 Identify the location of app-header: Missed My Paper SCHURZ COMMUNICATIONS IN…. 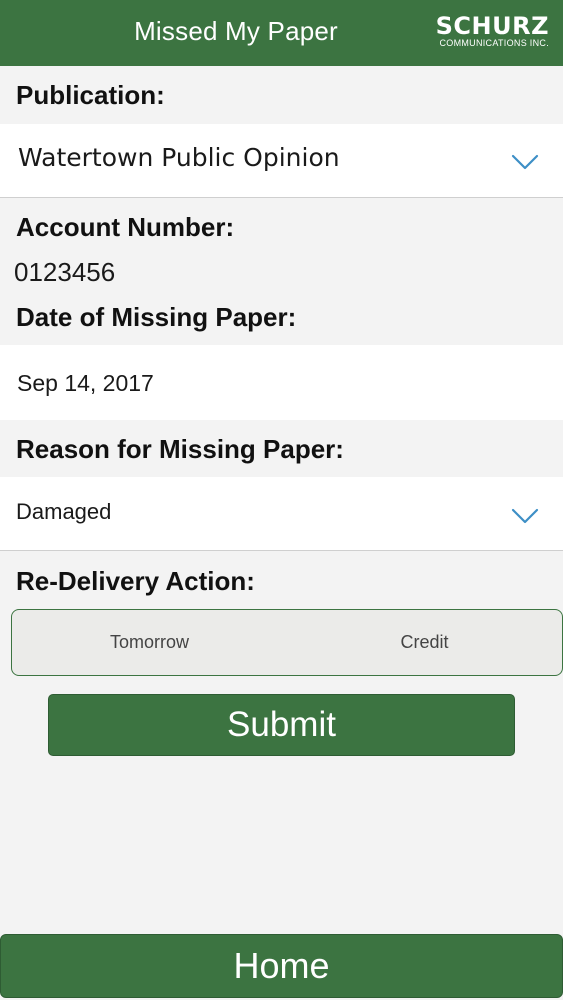
(281, 33).